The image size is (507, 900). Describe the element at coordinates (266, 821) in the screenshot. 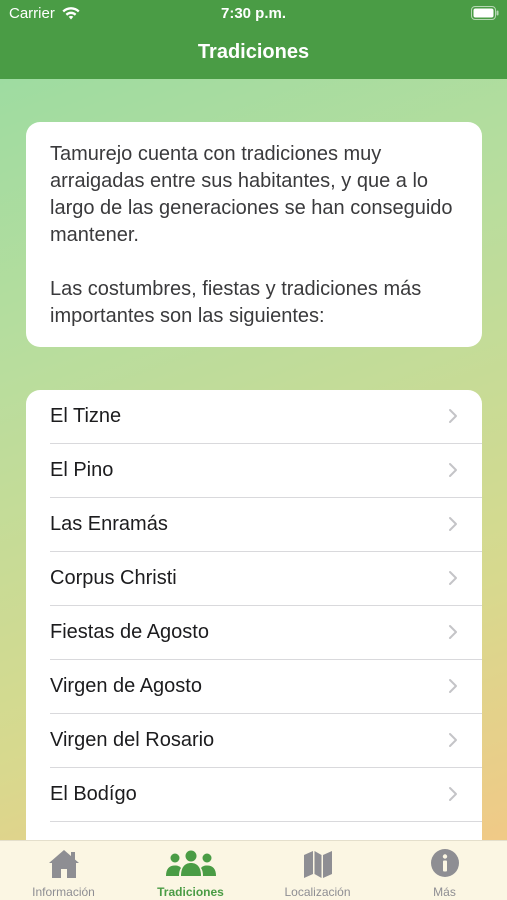

I see `divider` at that location.